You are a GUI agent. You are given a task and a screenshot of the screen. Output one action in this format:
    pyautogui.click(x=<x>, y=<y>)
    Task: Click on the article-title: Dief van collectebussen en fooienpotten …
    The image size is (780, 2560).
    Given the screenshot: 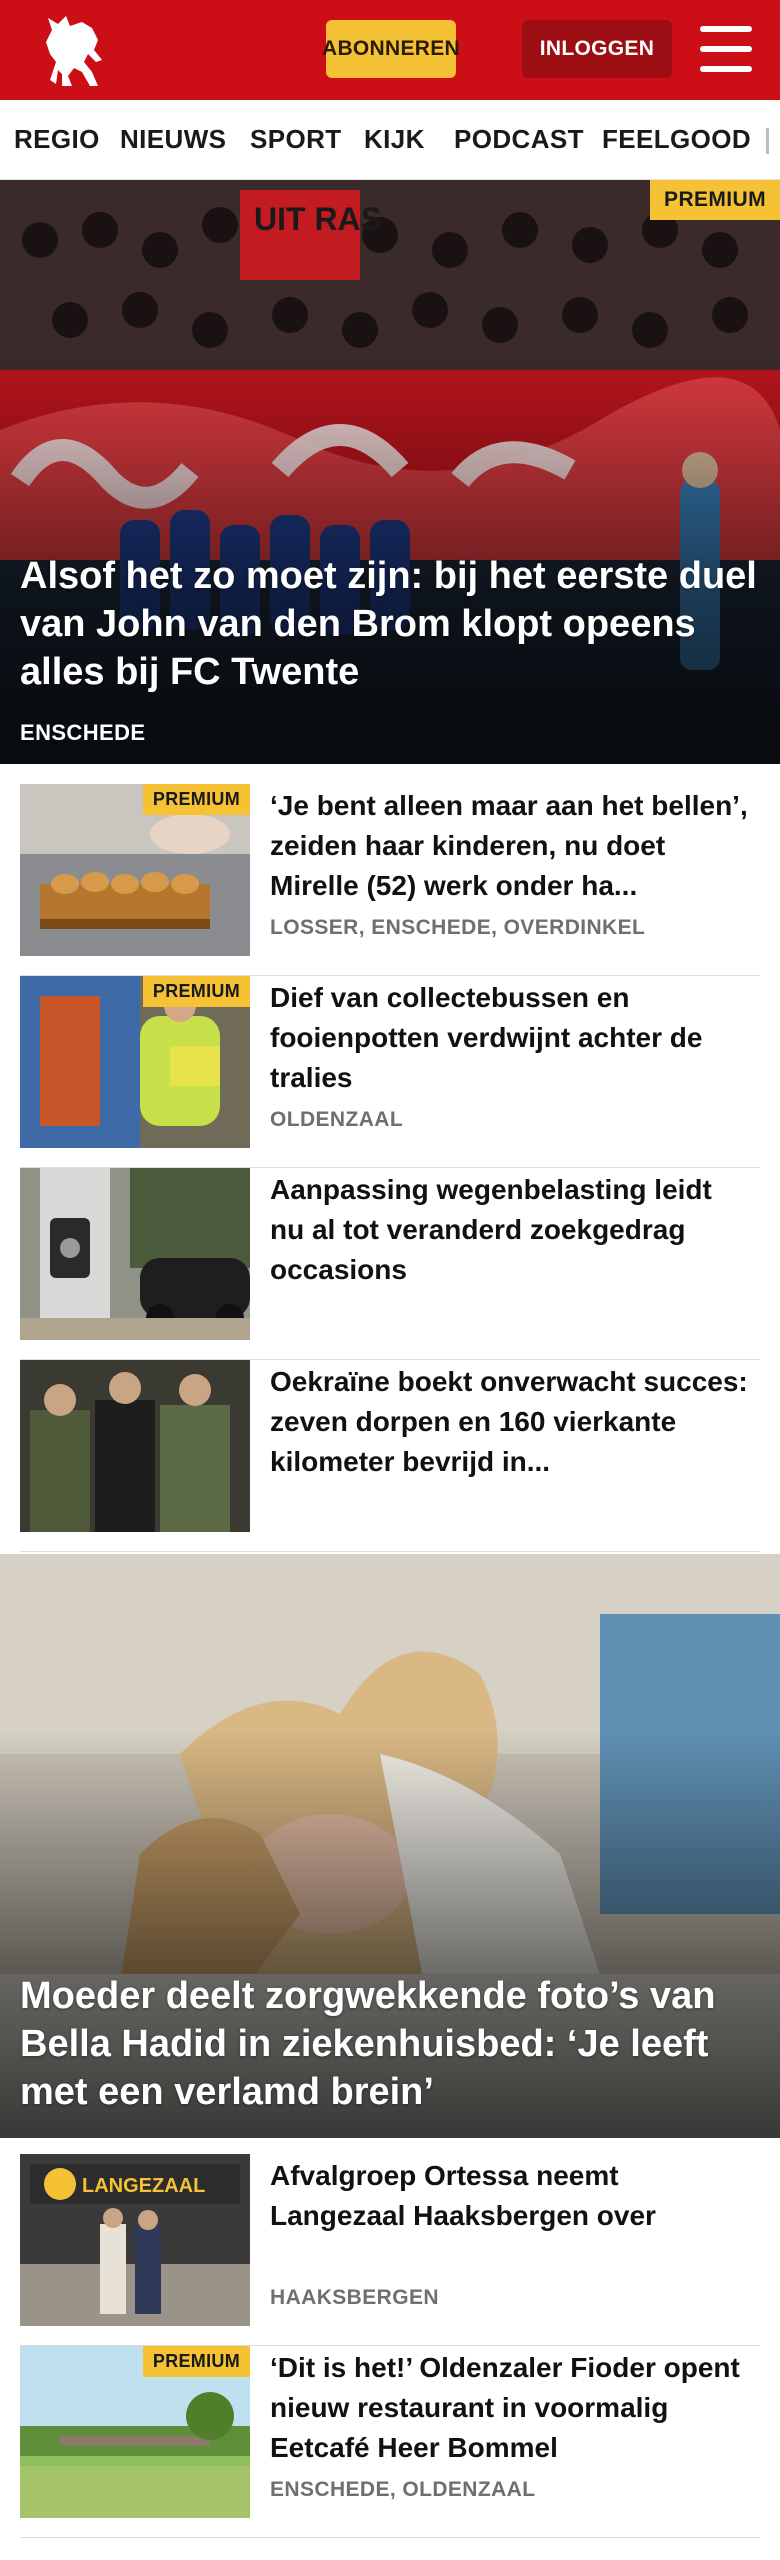 What is the action you would take?
    pyautogui.click(x=510, y=1038)
    